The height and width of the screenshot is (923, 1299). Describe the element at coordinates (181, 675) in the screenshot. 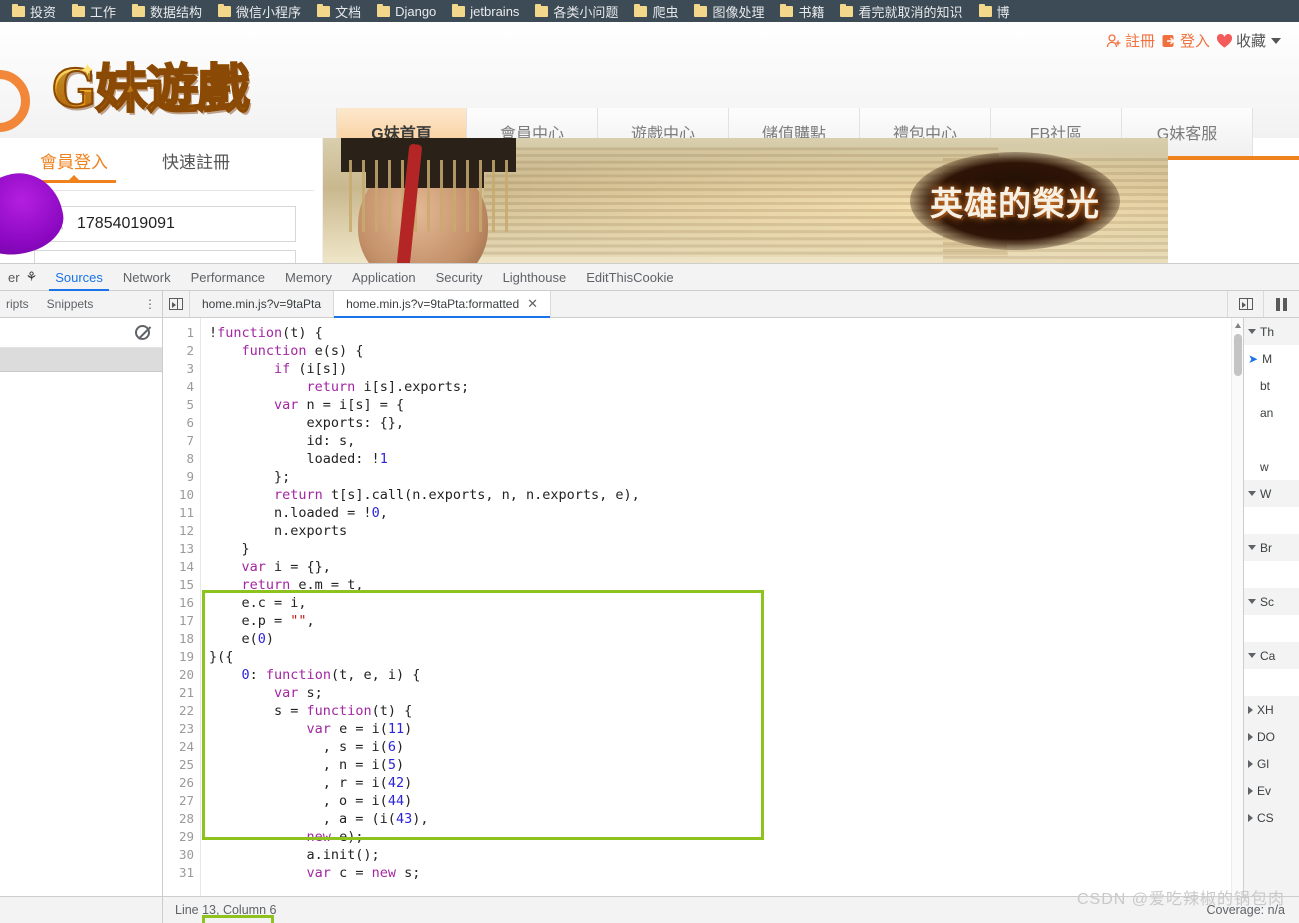

I see `line-number: 20` at that location.